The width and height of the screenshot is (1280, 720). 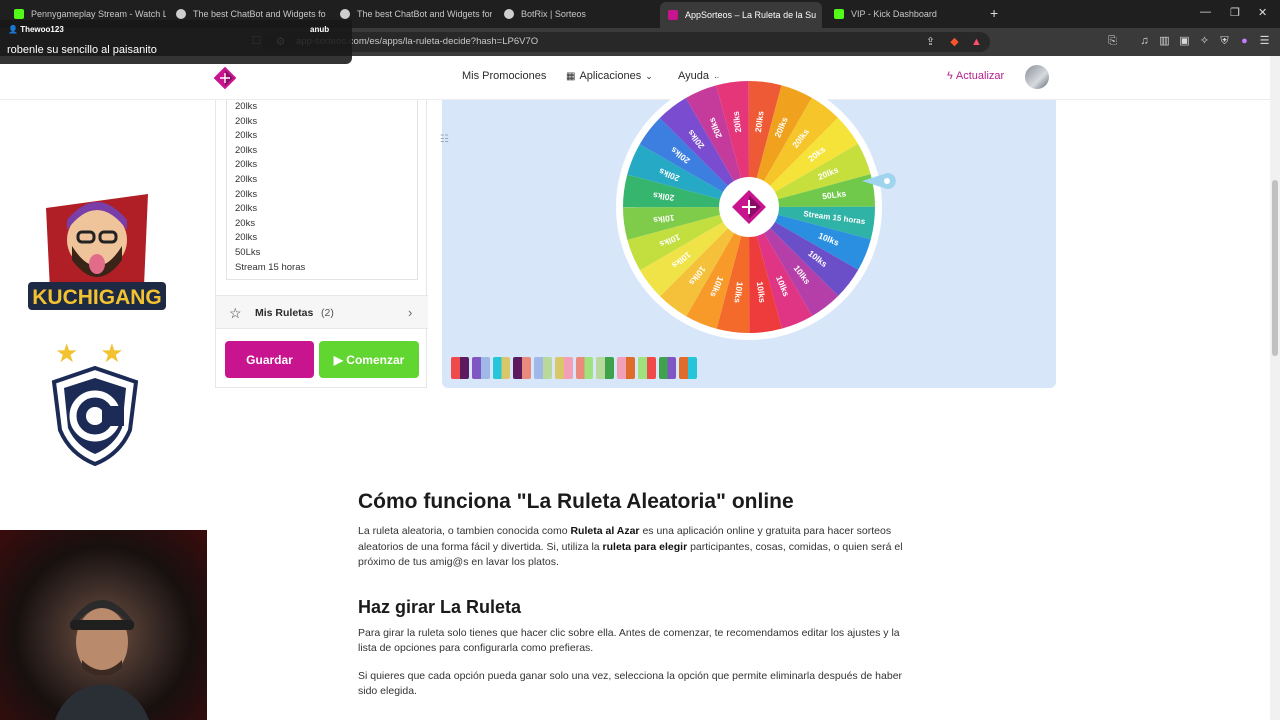 What do you see at coordinates (976, 42) in the screenshot?
I see `brave-rewards-icon: ▲` at bounding box center [976, 42].